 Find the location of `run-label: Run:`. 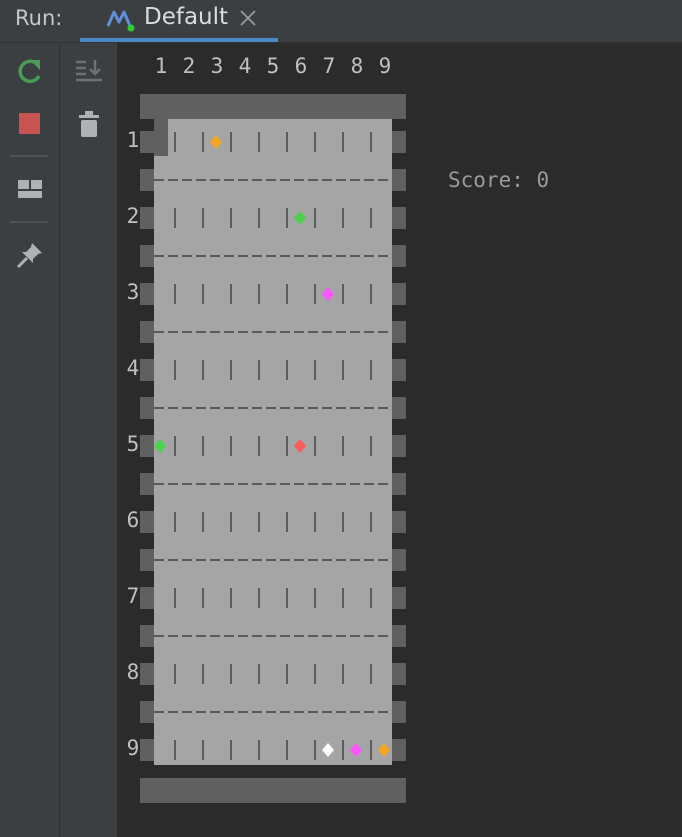

run-label: Run: is located at coordinates (39, 18).